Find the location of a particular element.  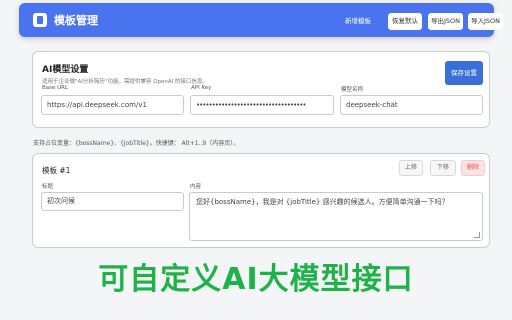

ai-settings-title: AI模型设置 is located at coordinates (65, 70).